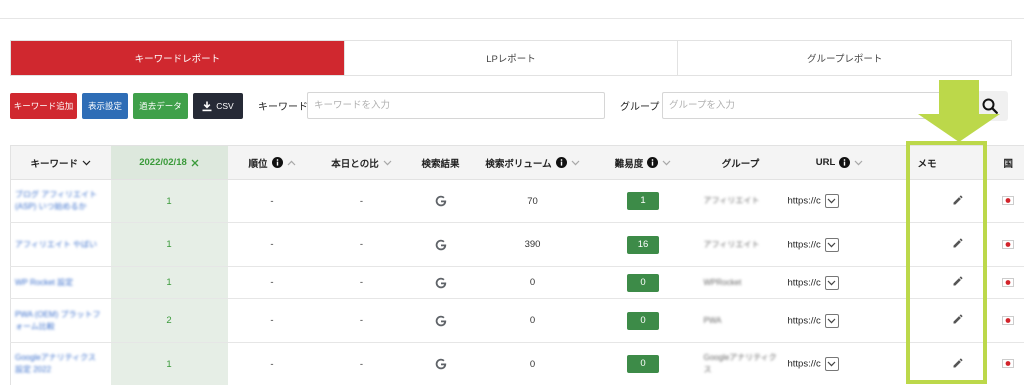 The image size is (1024, 389). I want to click on url-cell: https://c, so click(839, 201).